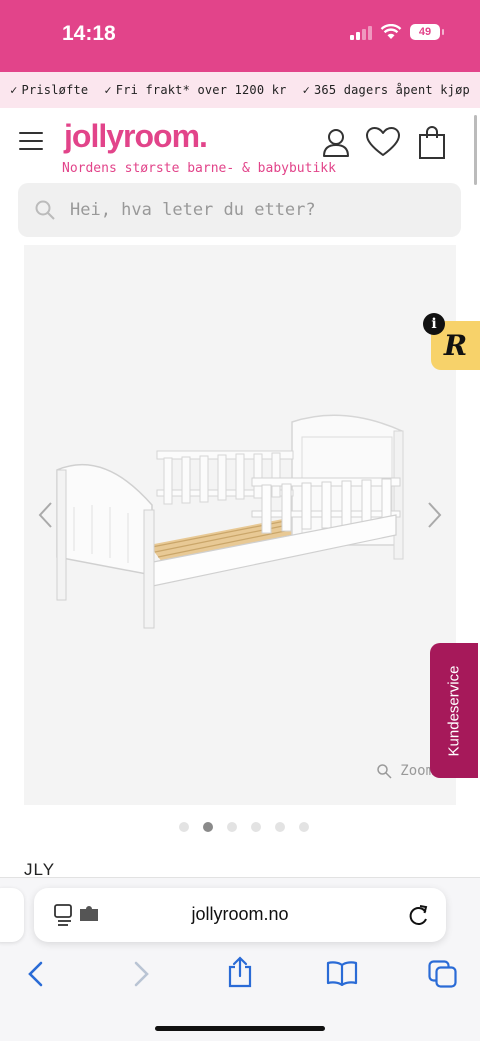 This screenshot has width=480, height=1041. I want to click on status-time: 14:18, so click(89, 33).